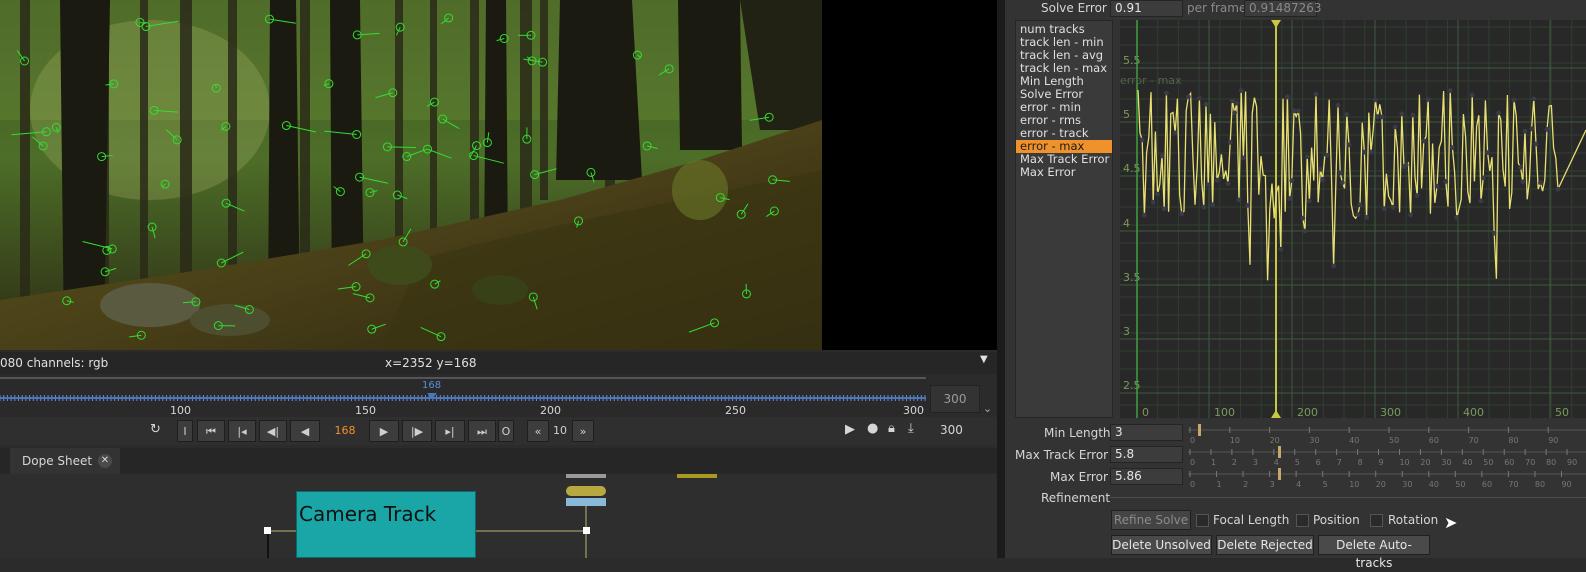 The image size is (1586, 572). Describe the element at coordinates (1374, 545) in the screenshot. I see `delete-autotracks-button: Delete Auto-tracks` at that location.